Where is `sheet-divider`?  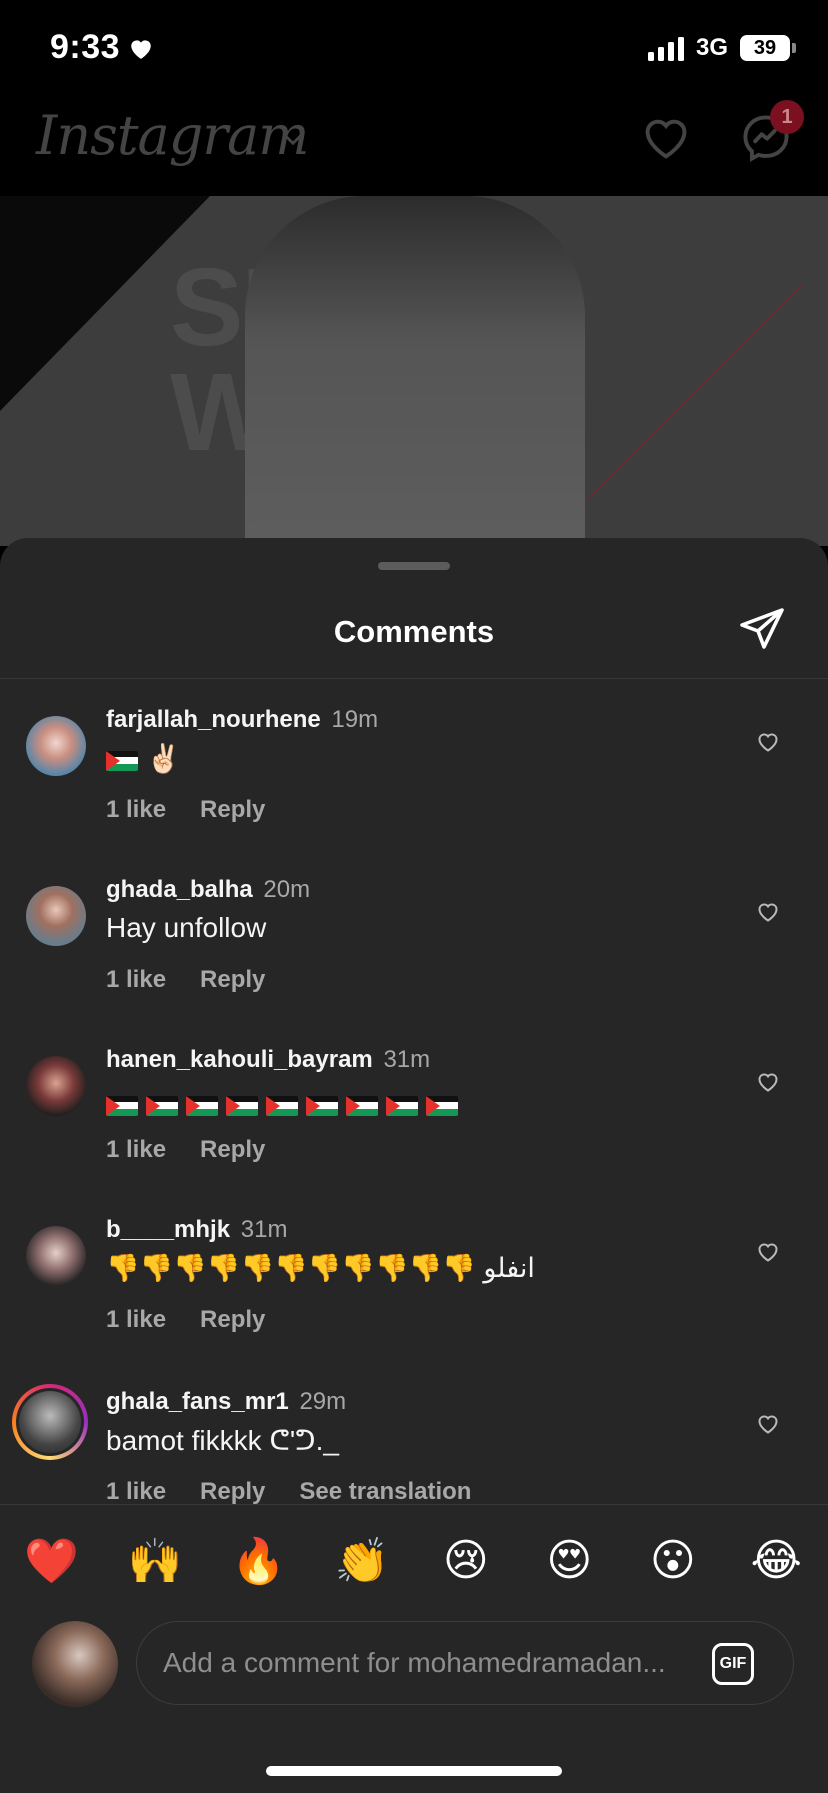
sheet-divider is located at coordinates (414, 678).